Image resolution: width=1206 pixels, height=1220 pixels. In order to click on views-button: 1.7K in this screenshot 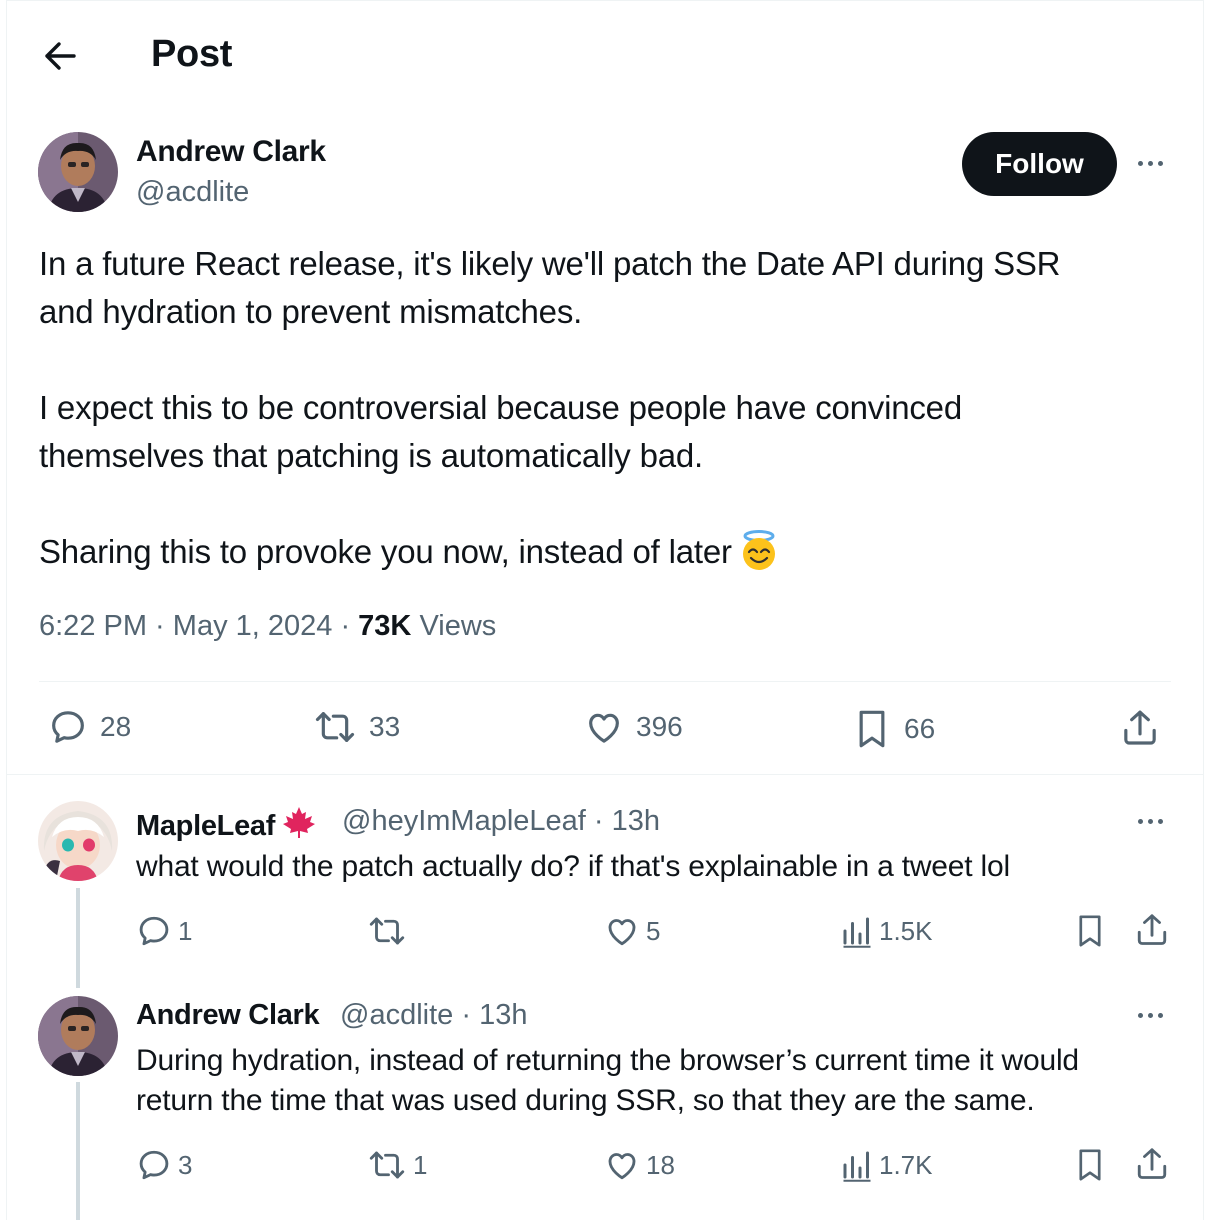, I will do `click(887, 1165)`.